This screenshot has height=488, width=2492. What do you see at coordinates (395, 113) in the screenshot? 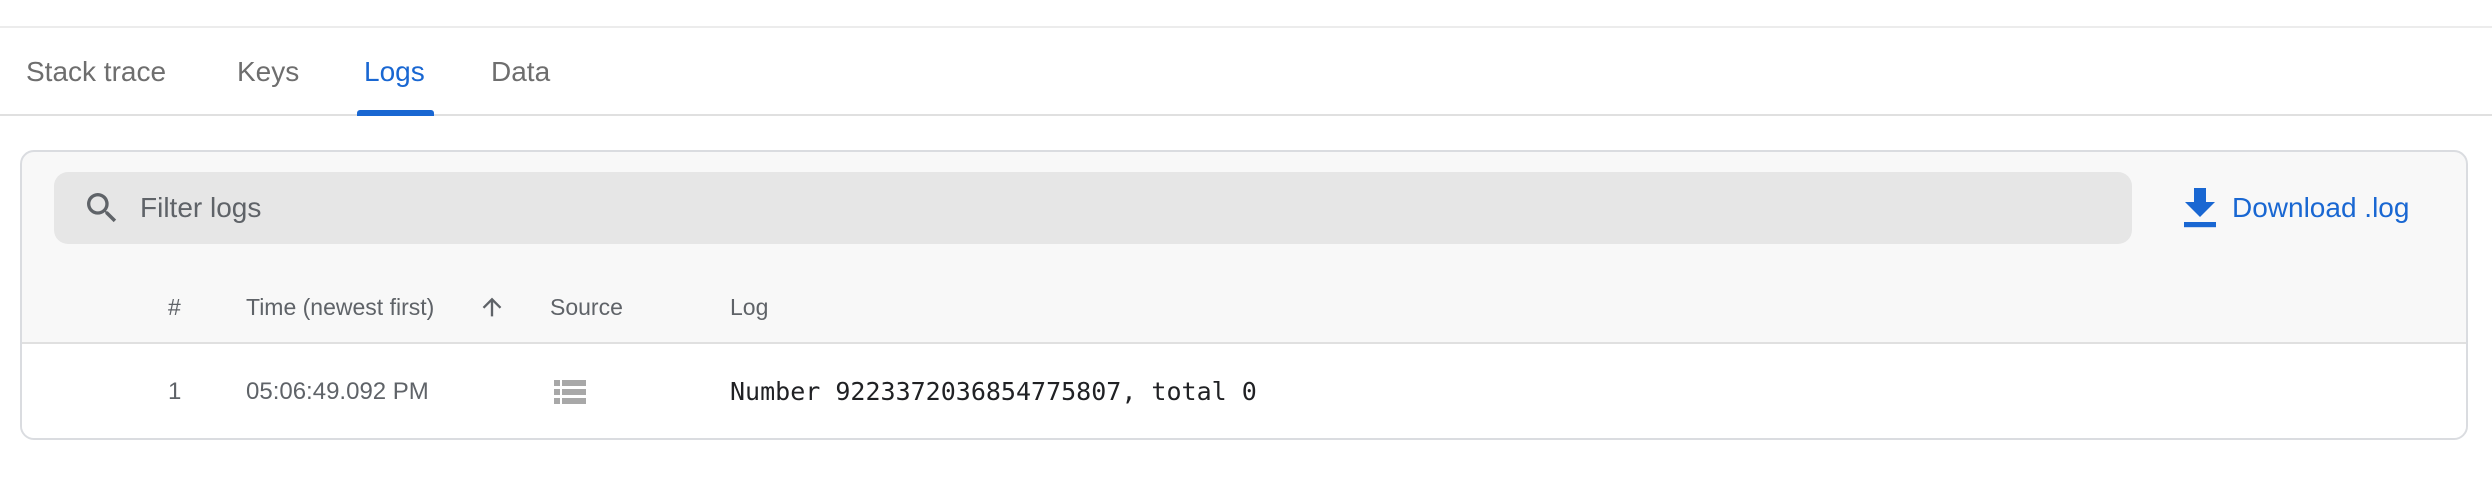
I see `active-tab-indicator` at bounding box center [395, 113].